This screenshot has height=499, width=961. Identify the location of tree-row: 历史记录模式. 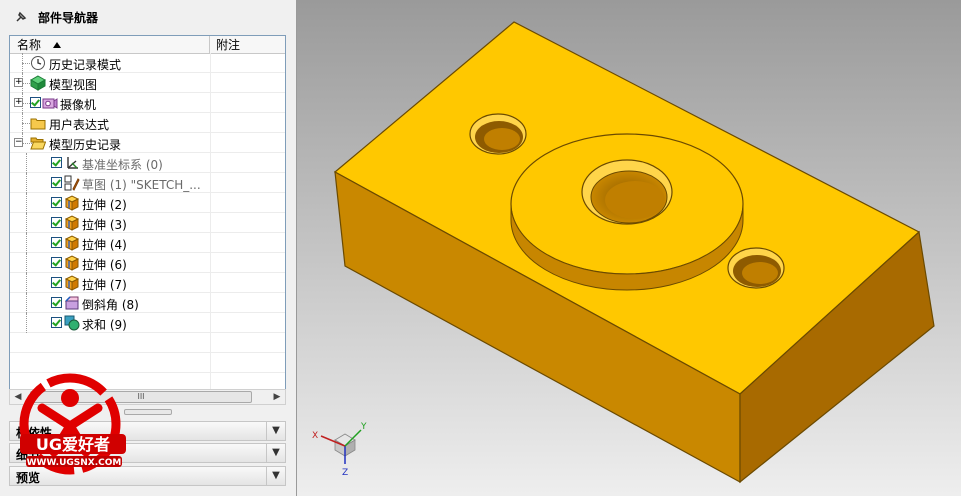
(147, 63).